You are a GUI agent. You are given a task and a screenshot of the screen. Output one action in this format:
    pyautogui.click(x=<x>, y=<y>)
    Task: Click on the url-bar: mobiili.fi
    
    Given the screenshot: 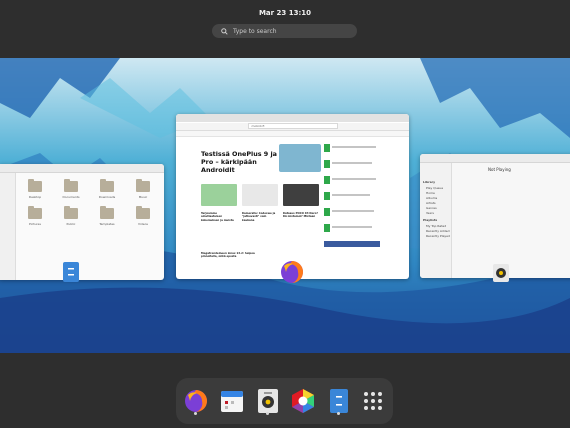 What is the action you would take?
    pyautogui.click(x=292, y=126)
    